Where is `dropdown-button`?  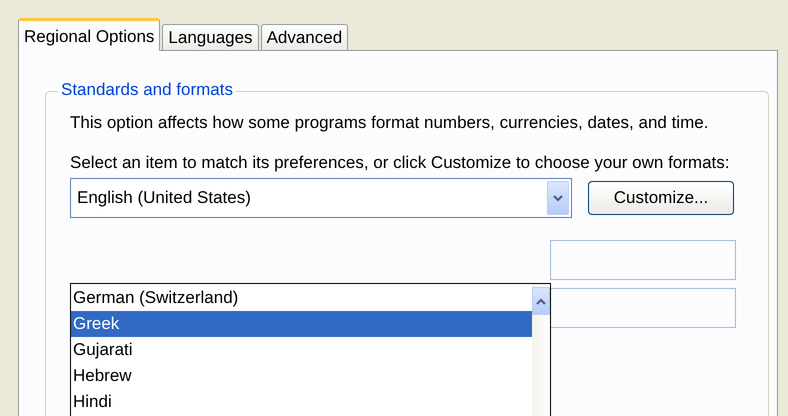
dropdown-button is located at coordinates (558, 198).